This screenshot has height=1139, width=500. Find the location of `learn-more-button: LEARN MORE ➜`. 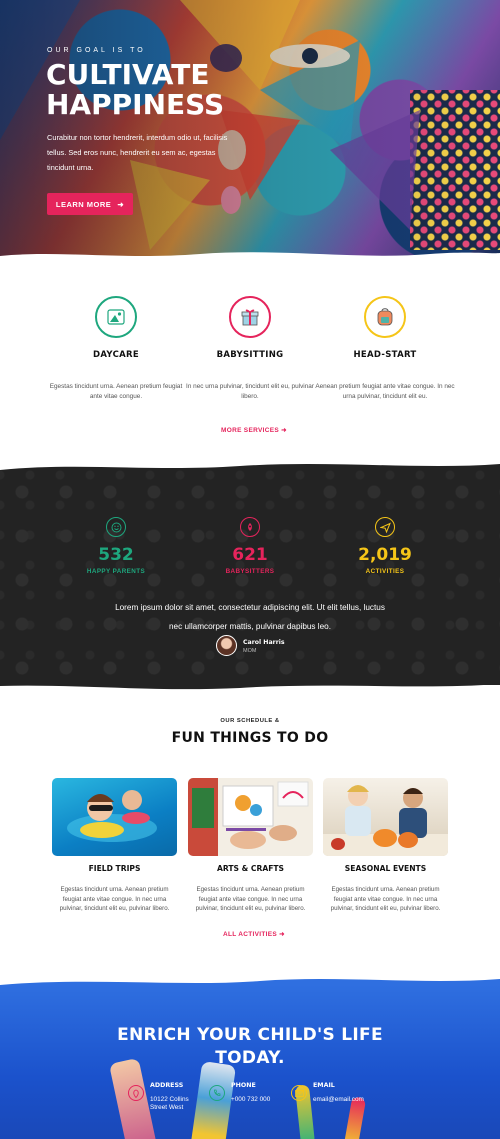

learn-more-button: LEARN MORE ➜ is located at coordinates (90, 204).